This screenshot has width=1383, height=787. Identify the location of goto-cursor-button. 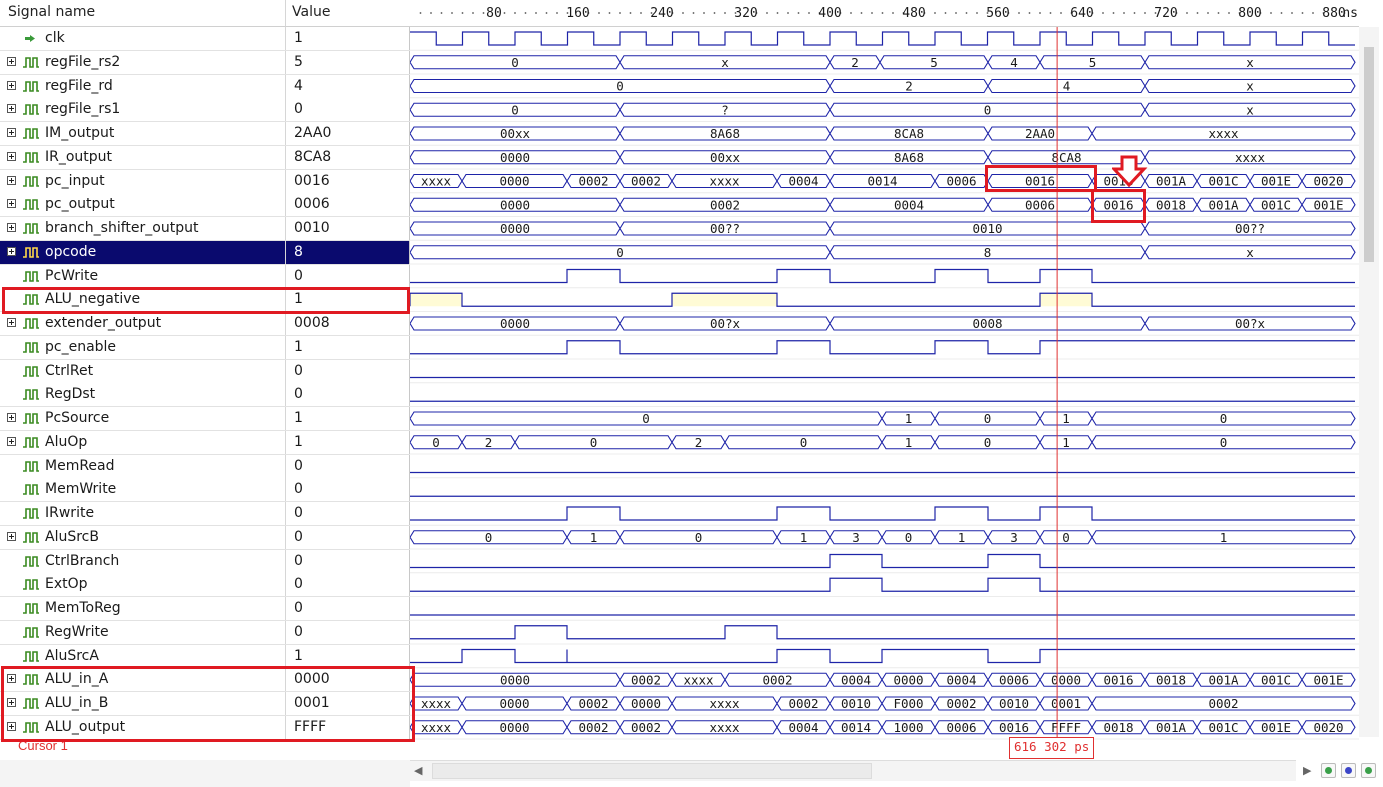
(1348, 770).